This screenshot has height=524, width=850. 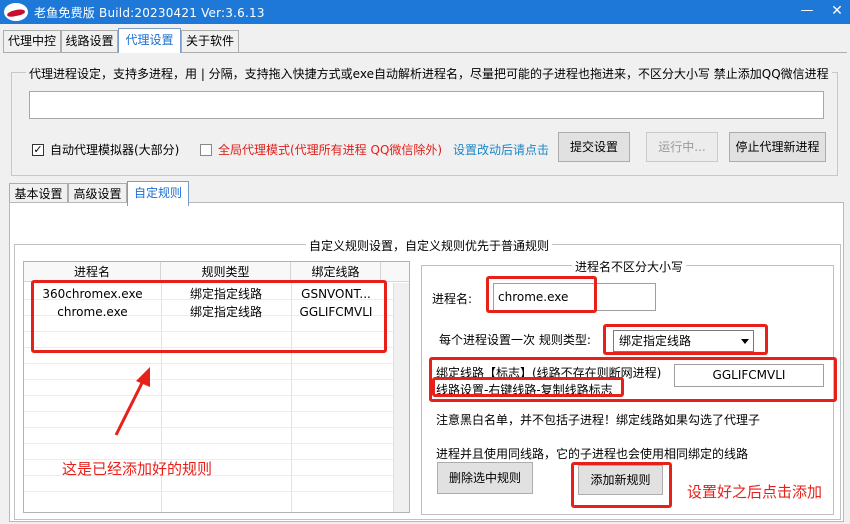 I want to click on column-header-rule-type: 规则类型, so click(x=226, y=272).